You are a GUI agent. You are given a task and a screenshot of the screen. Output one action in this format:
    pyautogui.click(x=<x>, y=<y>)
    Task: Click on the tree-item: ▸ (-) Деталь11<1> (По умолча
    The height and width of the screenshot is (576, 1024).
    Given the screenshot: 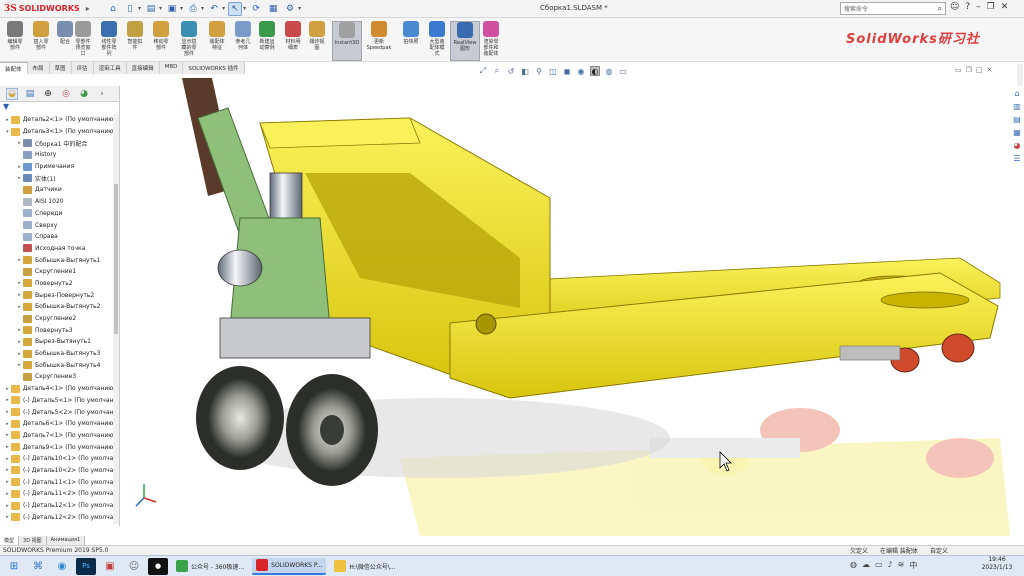 What is the action you would take?
    pyautogui.click(x=57, y=482)
    